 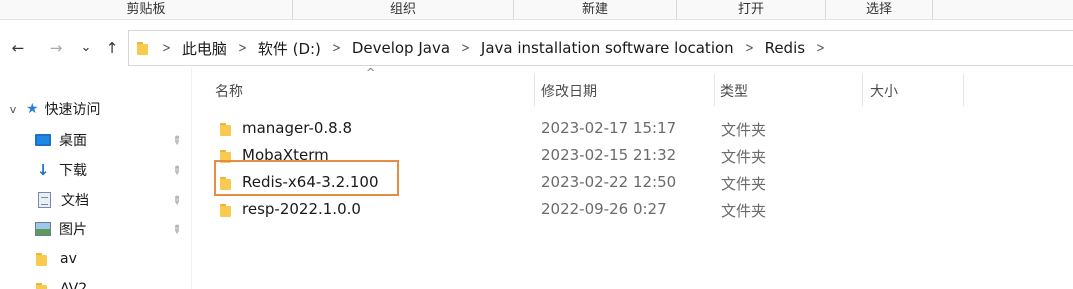 I want to click on nav-item-desktop: 桌面, so click(x=61, y=140).